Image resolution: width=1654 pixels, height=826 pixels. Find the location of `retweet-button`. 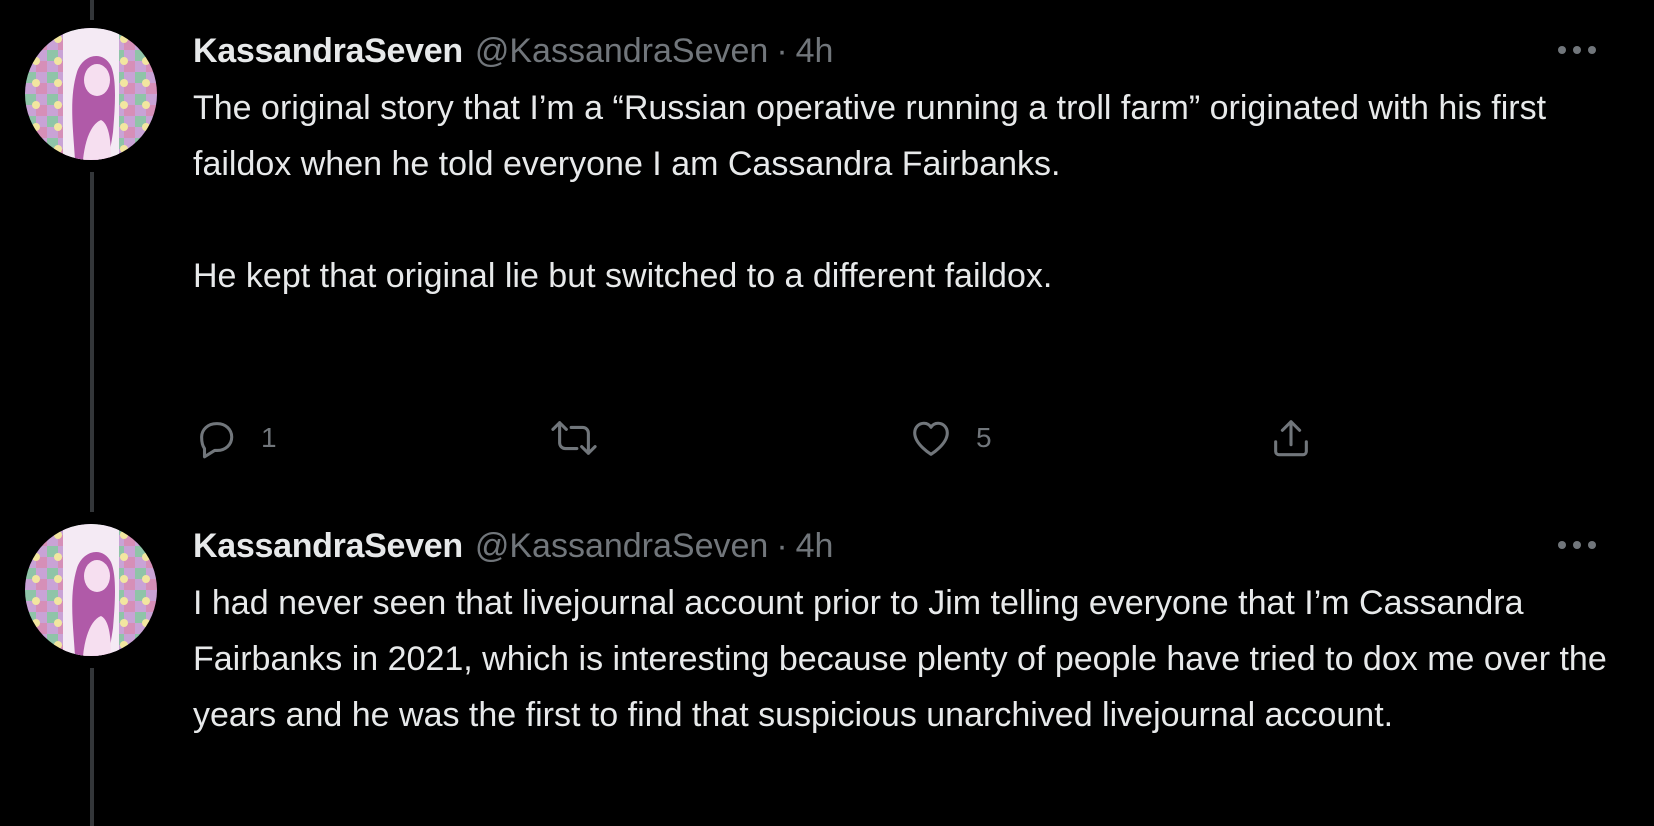

retweet-button is located at coordinates (585, 438).